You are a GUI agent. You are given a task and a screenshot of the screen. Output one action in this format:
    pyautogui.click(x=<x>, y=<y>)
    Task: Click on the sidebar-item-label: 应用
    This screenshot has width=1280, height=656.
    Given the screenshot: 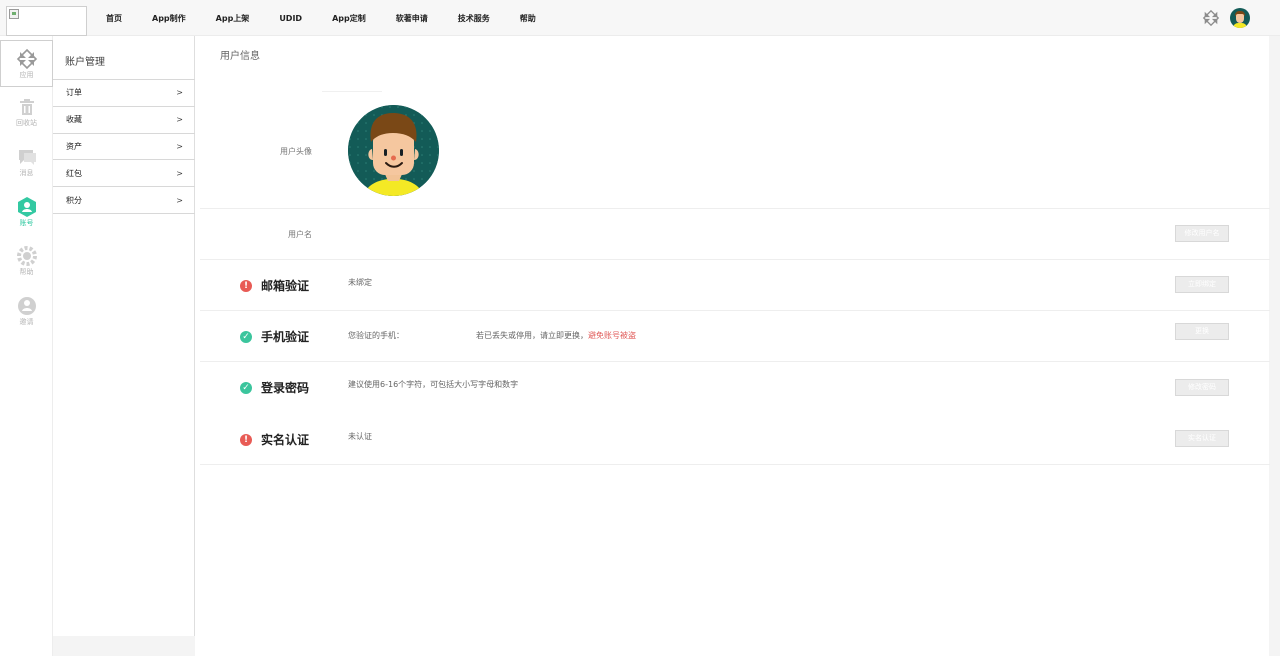 What is the action you would take?
    pyautogui.click(x=26, y=75)
    